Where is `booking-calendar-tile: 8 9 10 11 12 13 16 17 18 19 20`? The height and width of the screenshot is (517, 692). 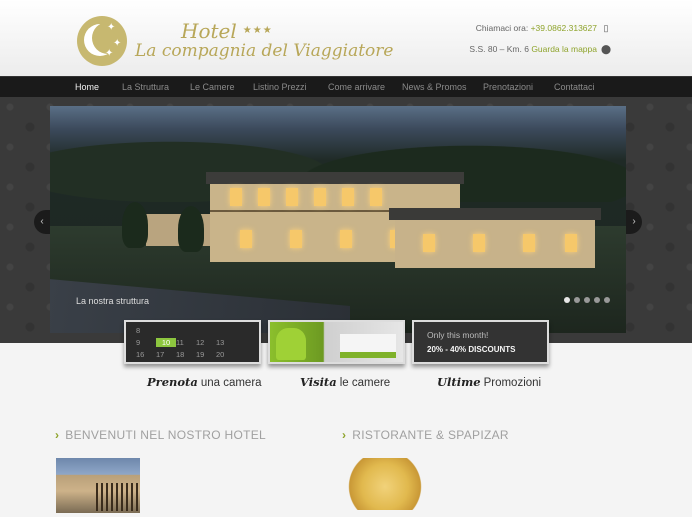 booking-calendar-tile: 8 9 10 11 12 13 16 17 18 19 20 is located at coordinates (192, 342).